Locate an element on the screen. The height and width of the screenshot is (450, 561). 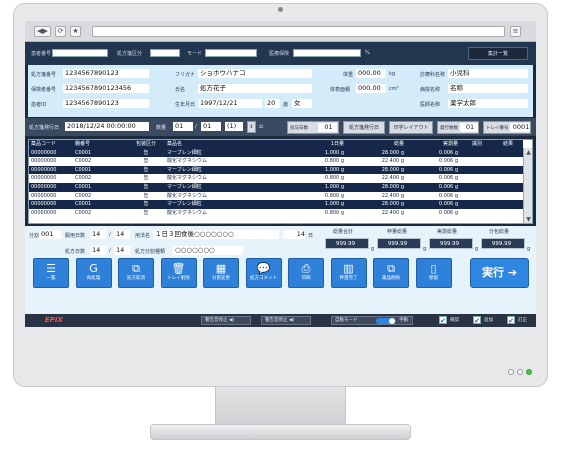
patient-no-label: 患者番号 is located at coordinates (41, 54).